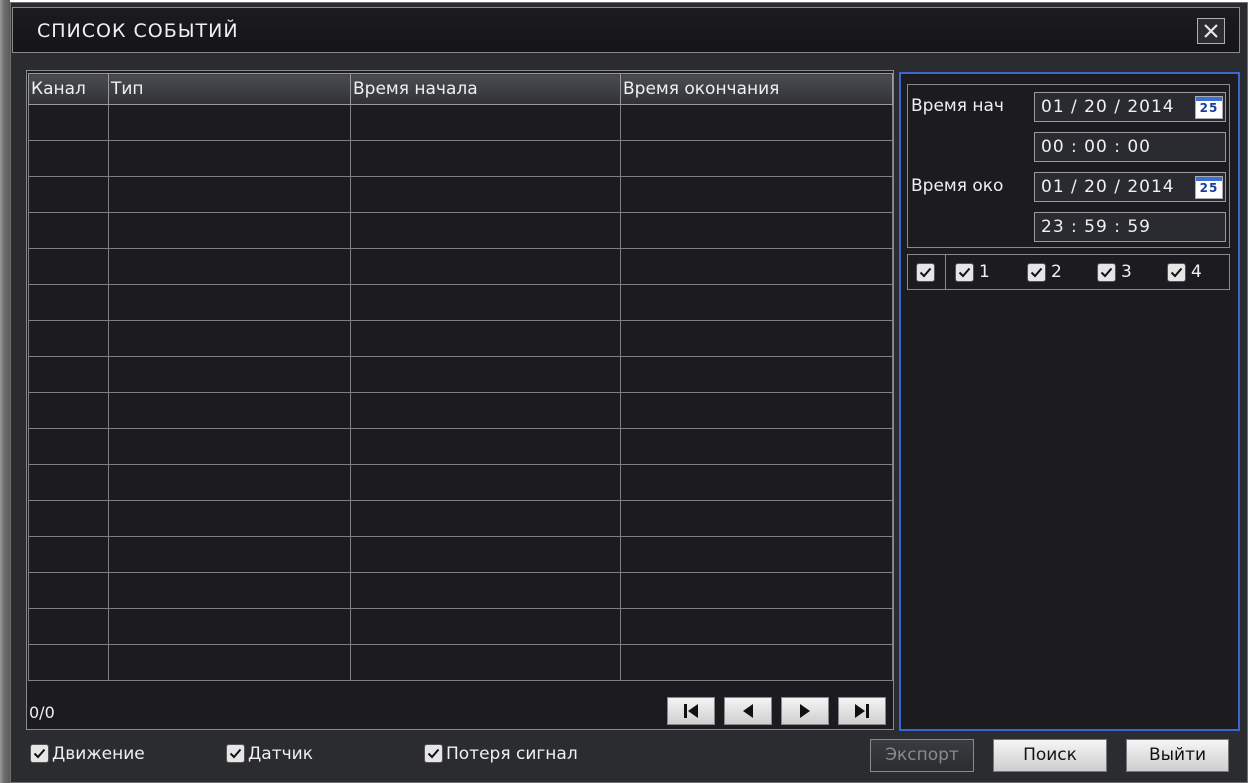  I want to click on close-icon, so click(1211, 31).